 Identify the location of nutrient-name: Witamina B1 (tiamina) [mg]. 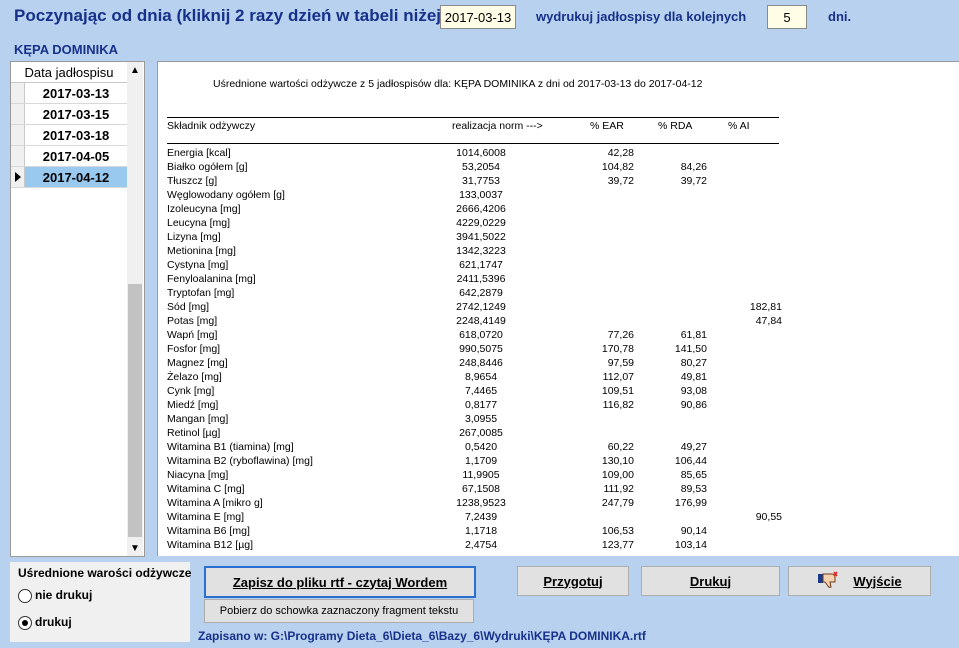
(230, 447).